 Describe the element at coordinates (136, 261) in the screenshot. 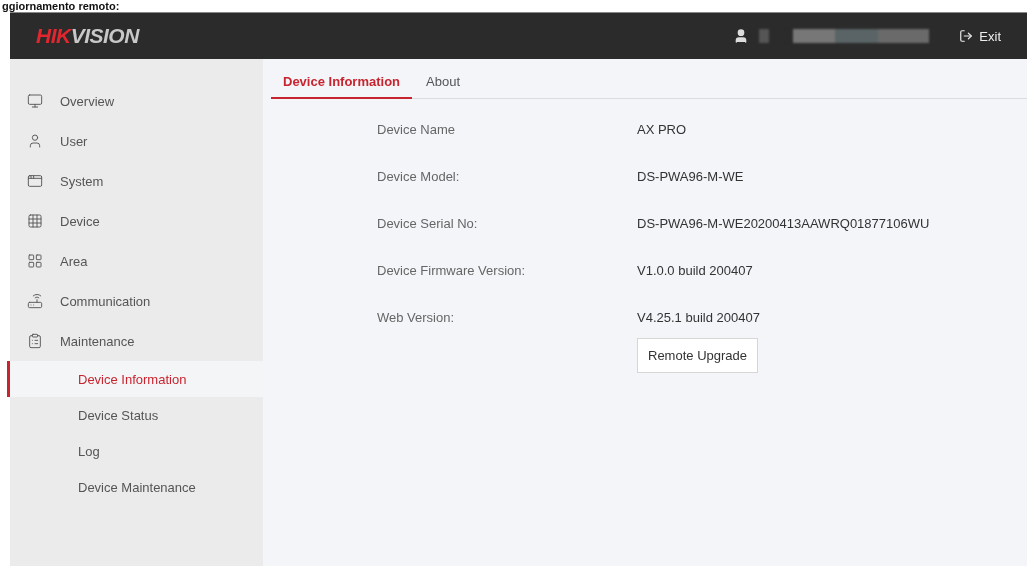

I see `sidebar-item: Area` at that location.